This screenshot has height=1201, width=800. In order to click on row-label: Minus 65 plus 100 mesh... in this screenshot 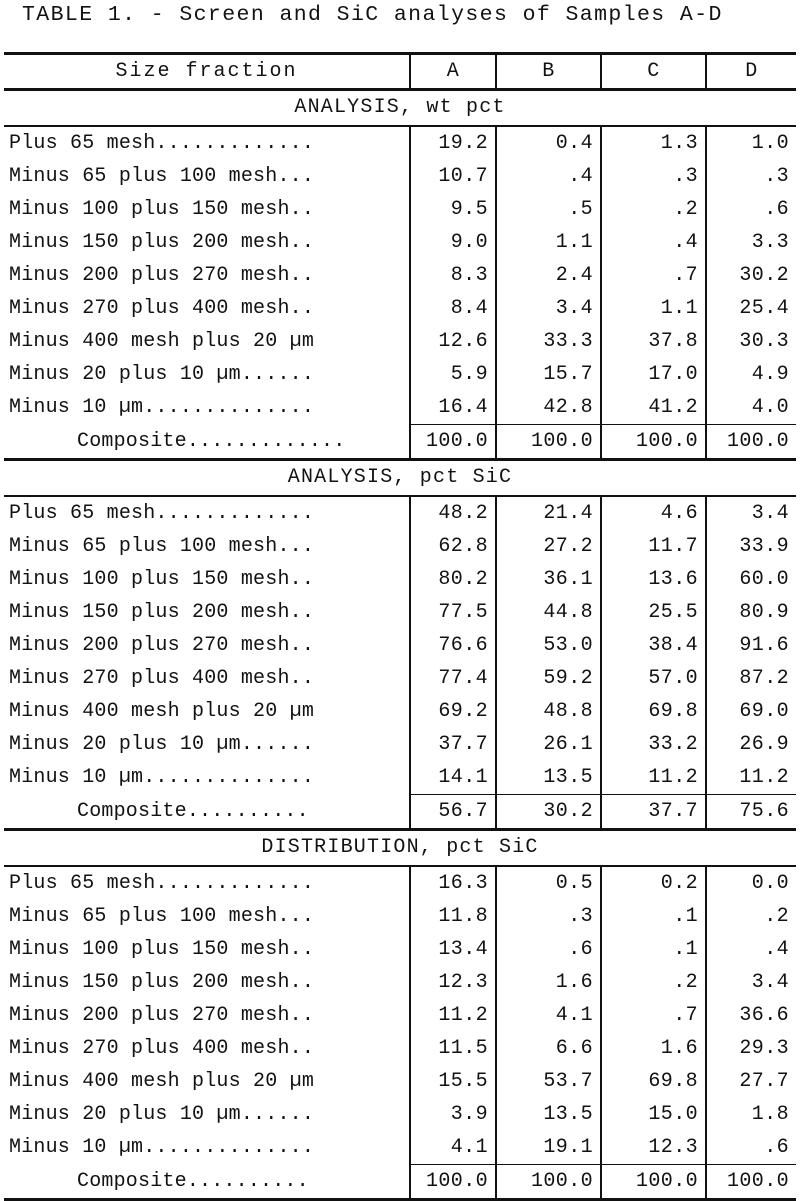, I will do `click(162, 546)`.